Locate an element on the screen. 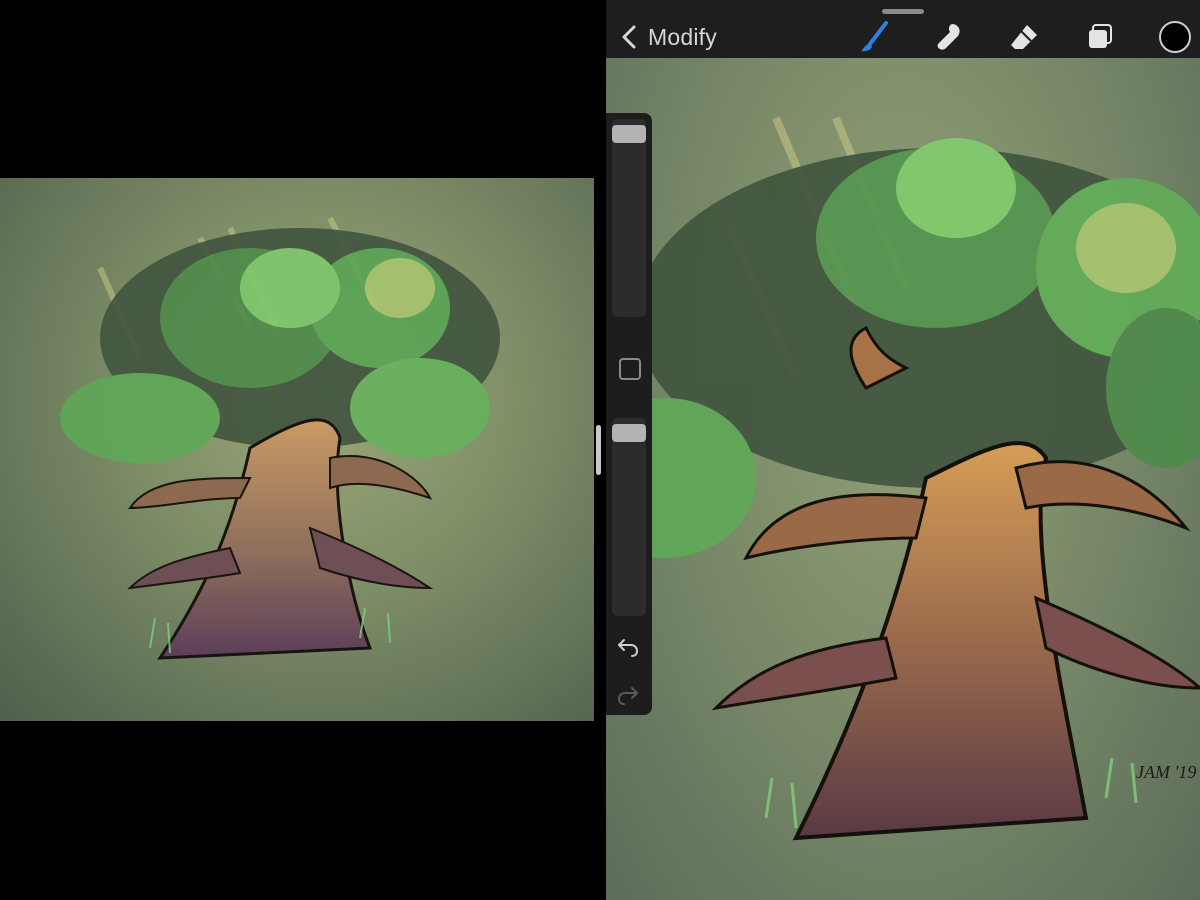  smudge-icon is located at coordinates (948, 37).